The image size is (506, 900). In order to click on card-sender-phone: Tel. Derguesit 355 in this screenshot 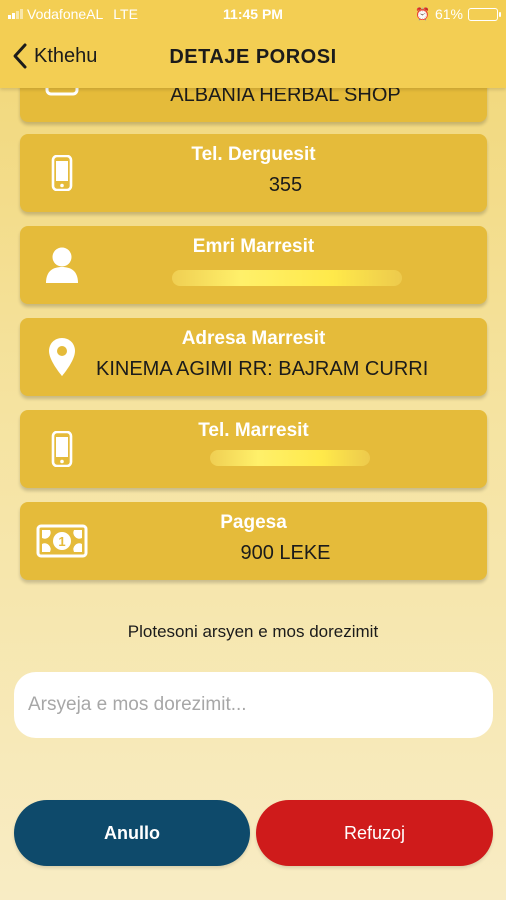, I will do `click(253, 173)`.